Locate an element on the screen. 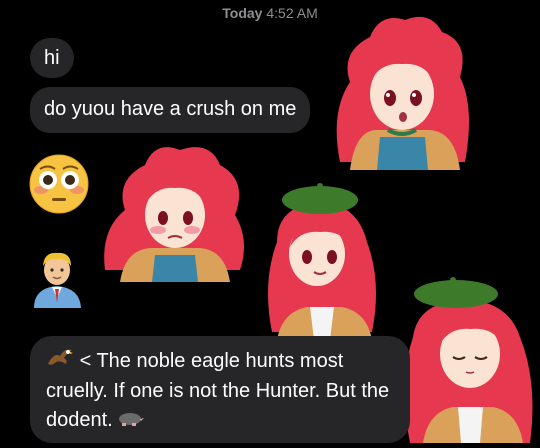  timestamp-time: 4:52 AM is located at coordinates (292, 13).